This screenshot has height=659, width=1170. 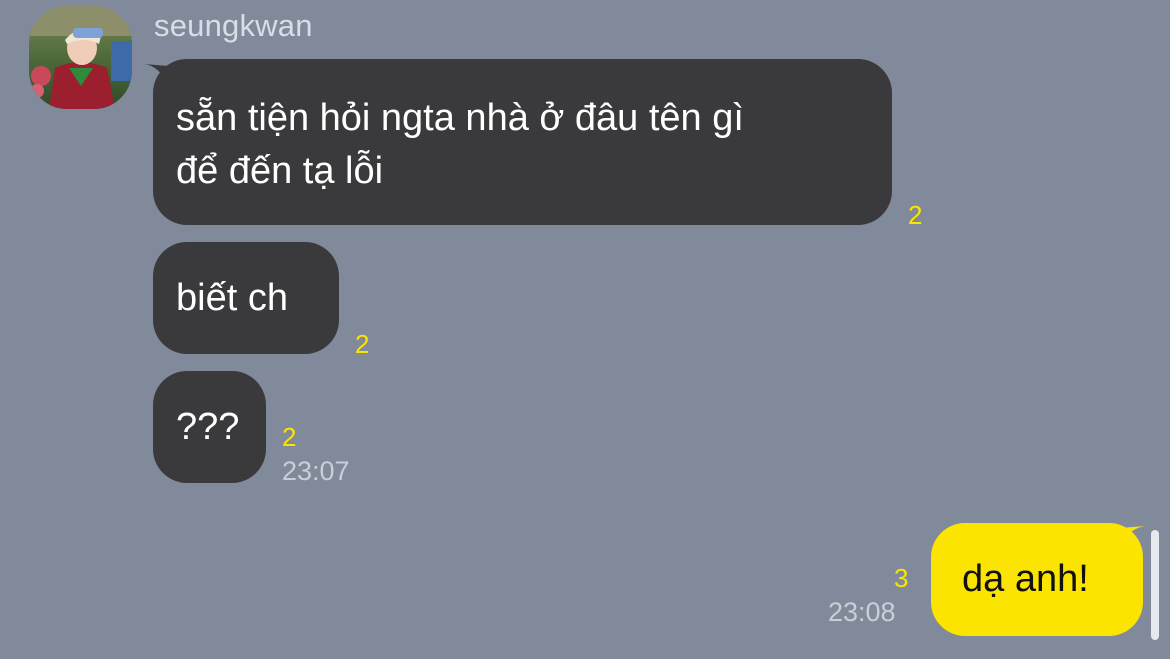 I want to click on message-timestamp: 23:08, so click(x=862, y=612).